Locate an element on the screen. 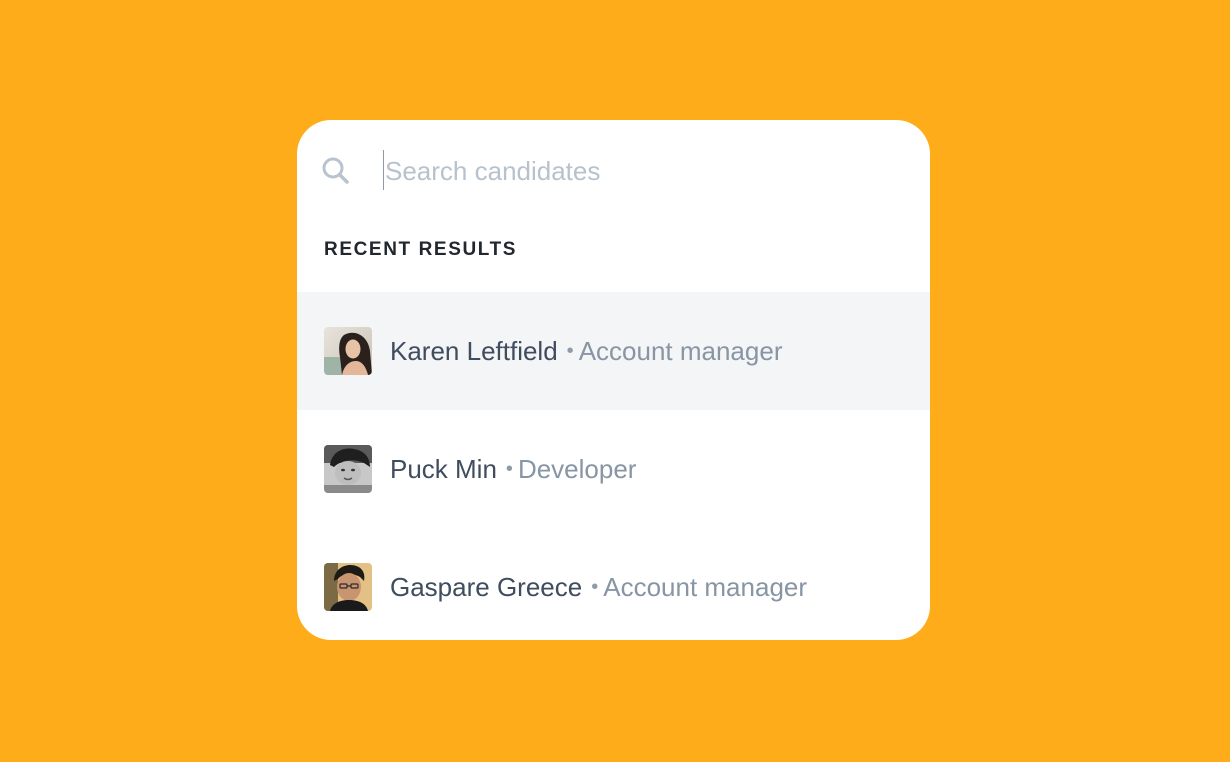  search-input is located at coordinates (635, 171).